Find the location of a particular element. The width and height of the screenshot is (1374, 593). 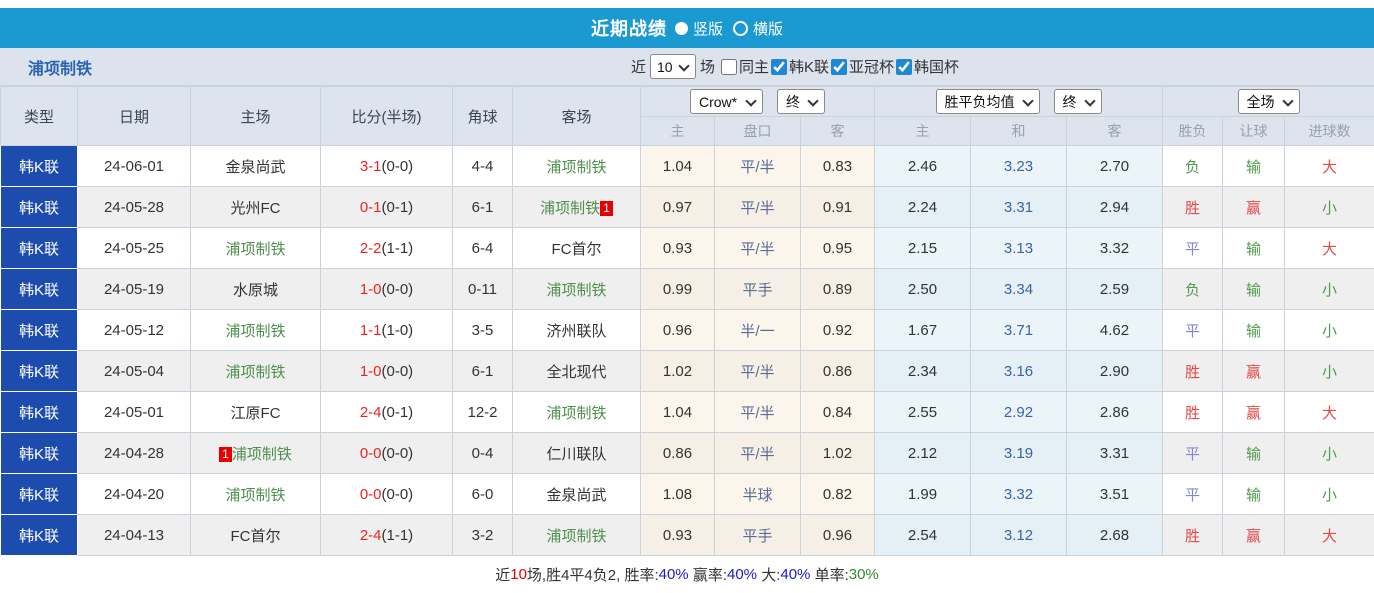

eu-away-odds-cell: 2.68 is located at coordinates (1115, 535).